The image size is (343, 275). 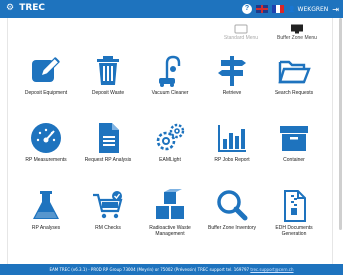 I want to click on trash-icon, so click(x=108, y=70).